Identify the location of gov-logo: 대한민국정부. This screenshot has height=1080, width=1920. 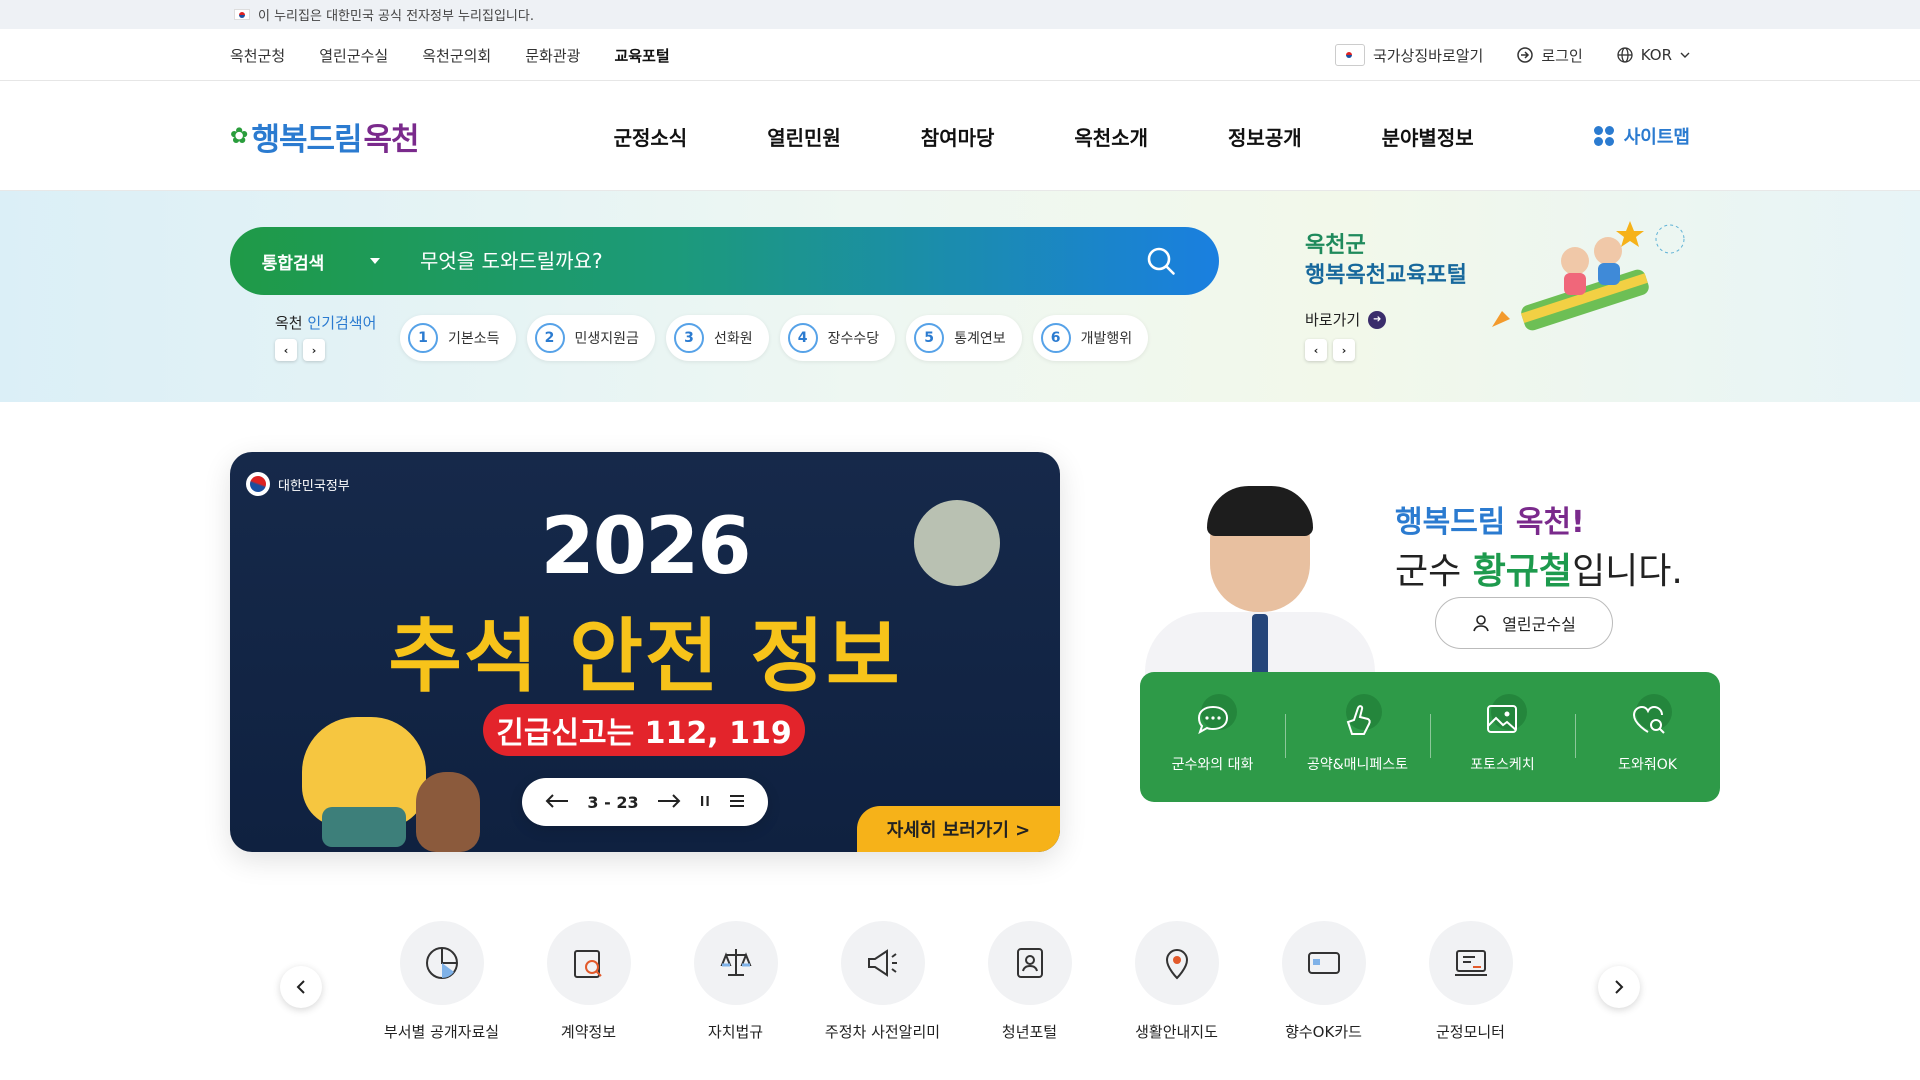
(298, 484).